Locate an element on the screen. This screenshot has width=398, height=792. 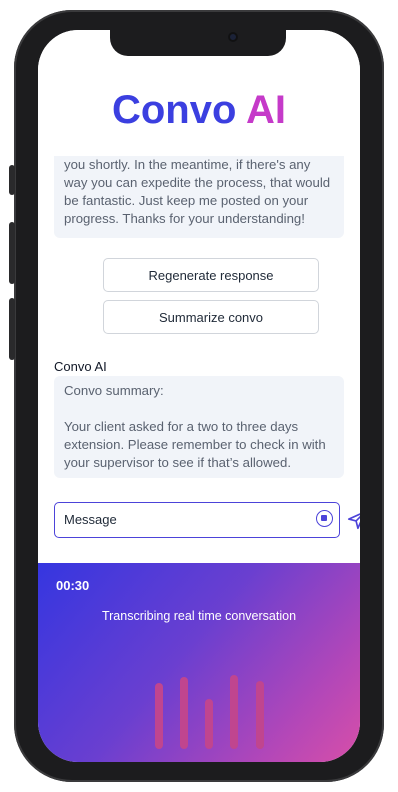
app-title: Convo AI is located at coordinates (199, 110).